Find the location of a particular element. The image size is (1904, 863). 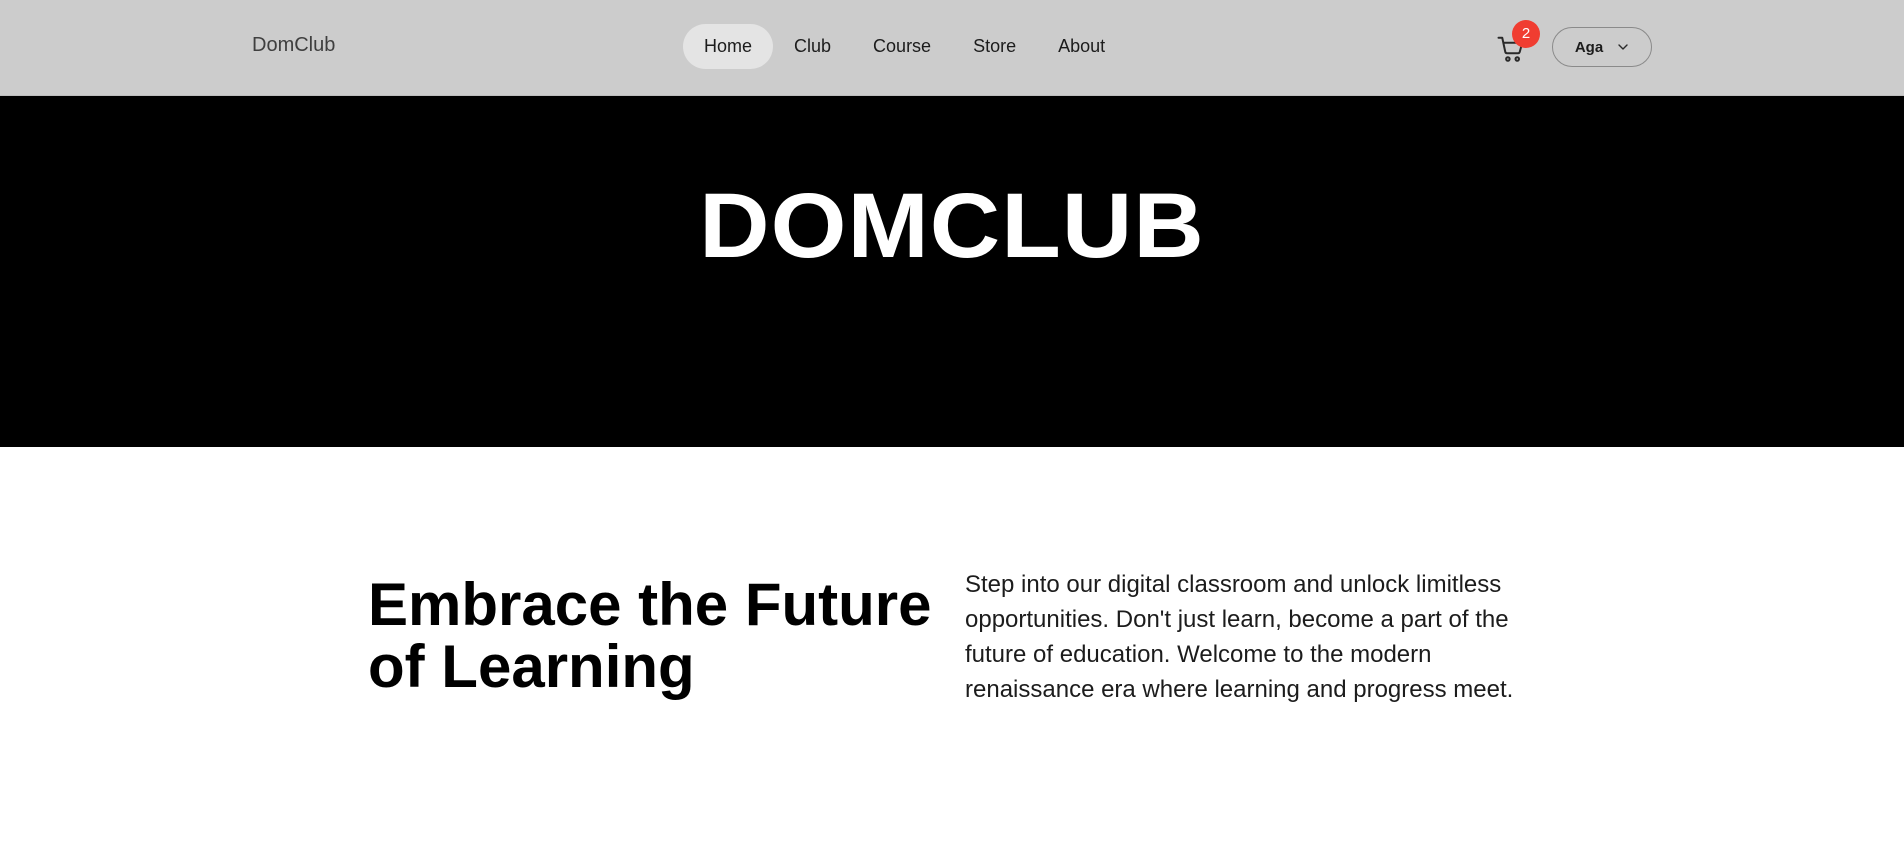

cart-button: 2 is located at coordinates (1518, 42).